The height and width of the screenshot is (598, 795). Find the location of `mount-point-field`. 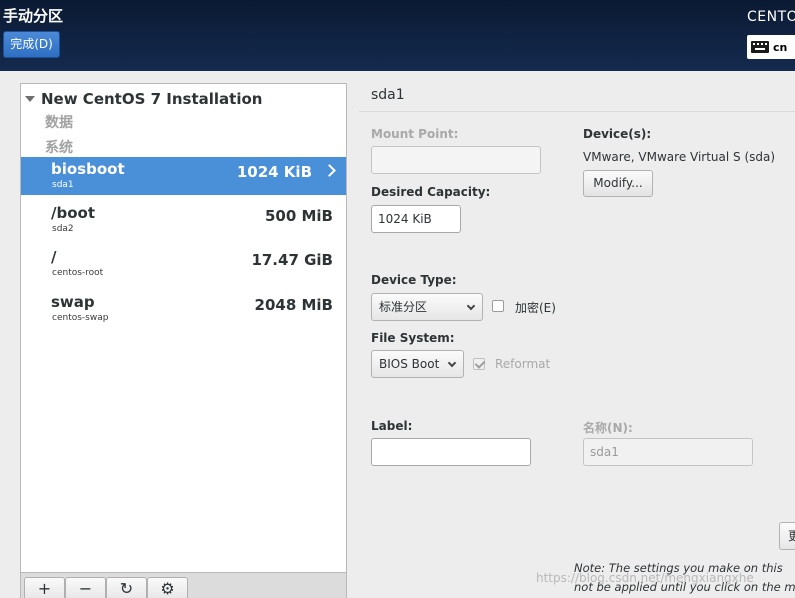

mount-point-field is located at coordinates (456, 160).